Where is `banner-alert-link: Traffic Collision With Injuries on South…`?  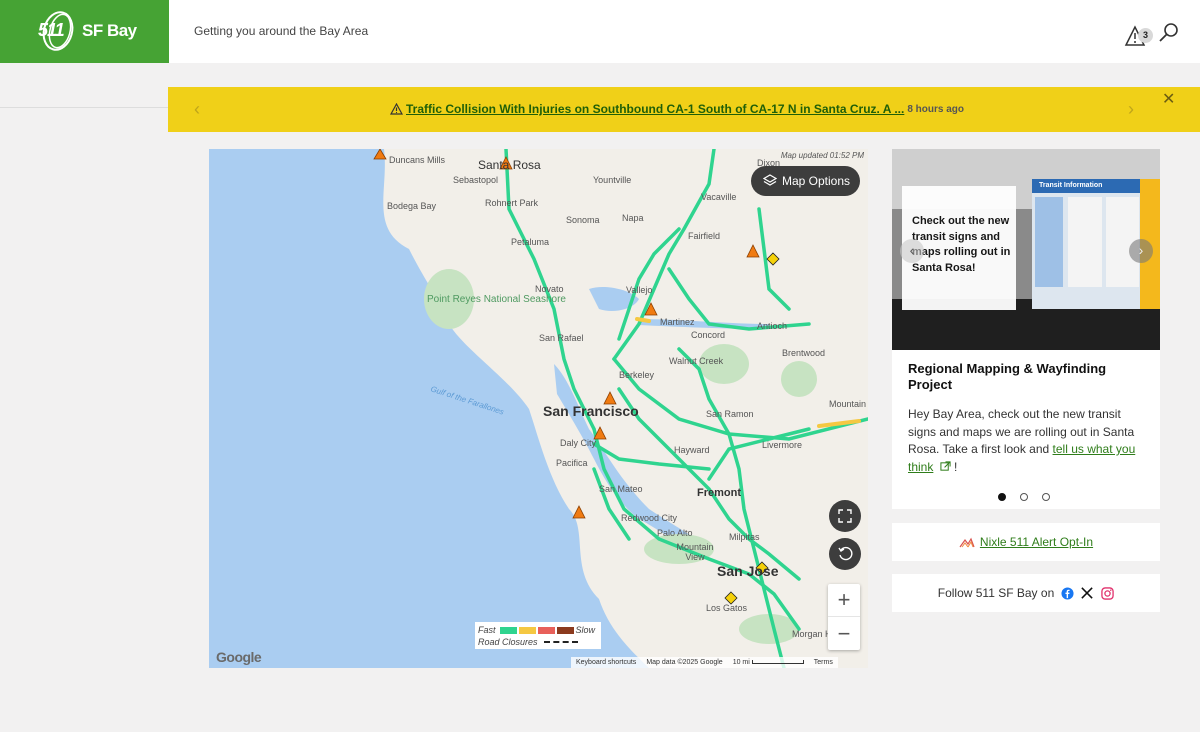
banner-alert-link: Traffic Collision With Injuries on South… is located at coordinates (655, 109).